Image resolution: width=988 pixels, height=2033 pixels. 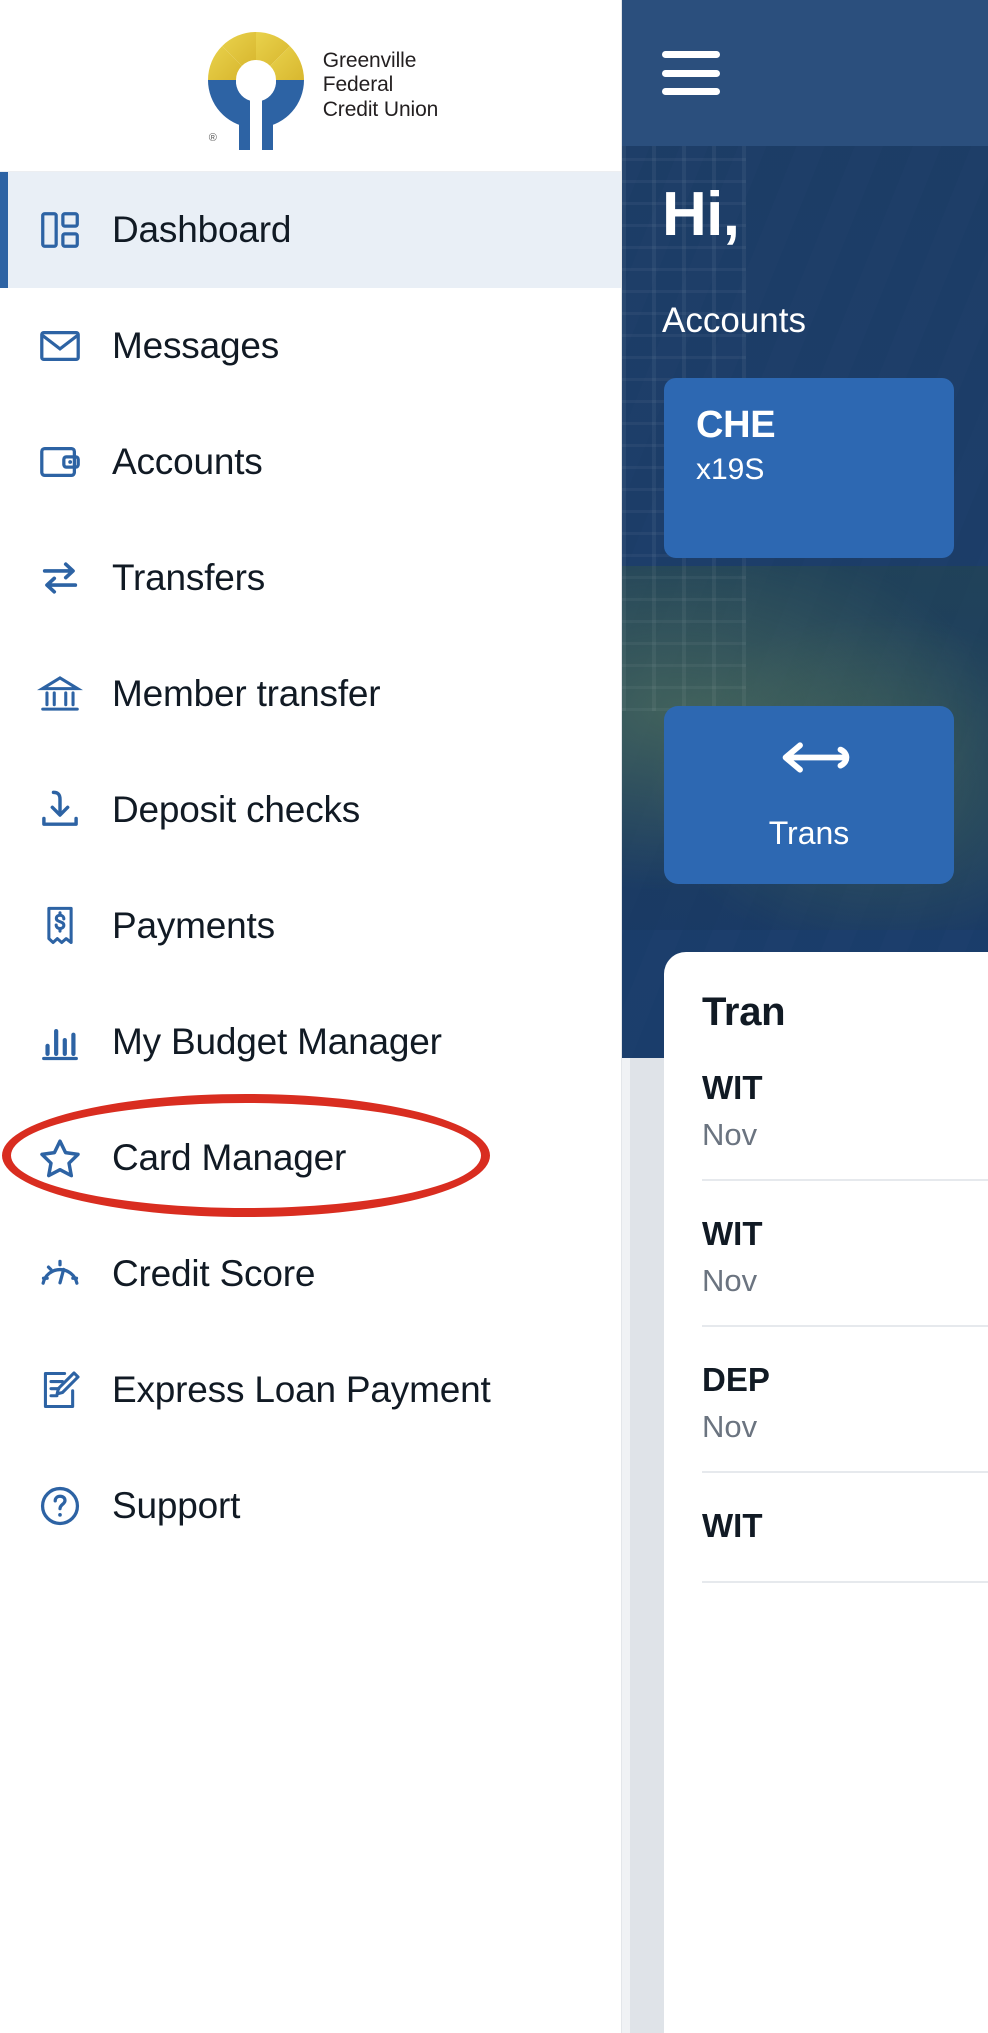 What do you see at coordinates (805, 73) in the screenshot?
I see `pane-topbar` at bounding box center [805, 73].